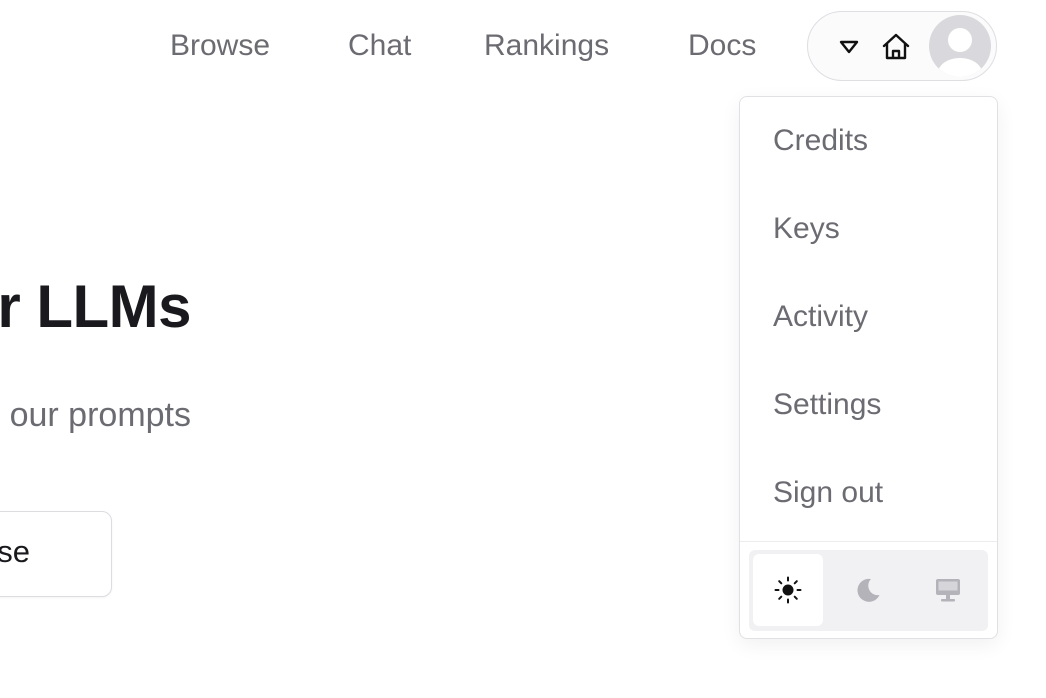 This screenshot has width=1046, height=698. What do you see at coordinates (100, 415) in the screenshot?
I see `hero-subtitle: our prompts` at bounding box center [100, 415].